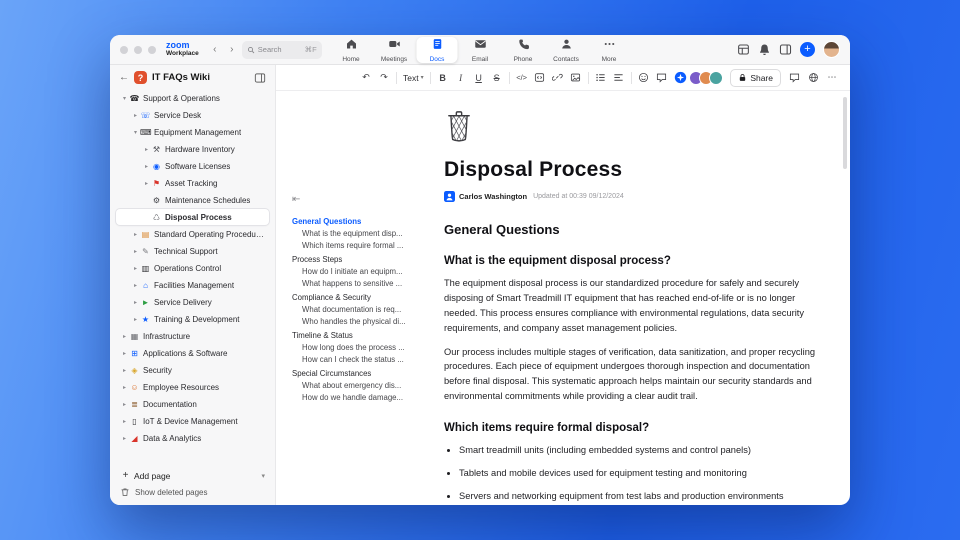 Image resolution: width=960 pixels, height=540 pixels. Describe the element at coordinates (437, 50) in the screenshot. I see `tab-docs: Docs` at that location.